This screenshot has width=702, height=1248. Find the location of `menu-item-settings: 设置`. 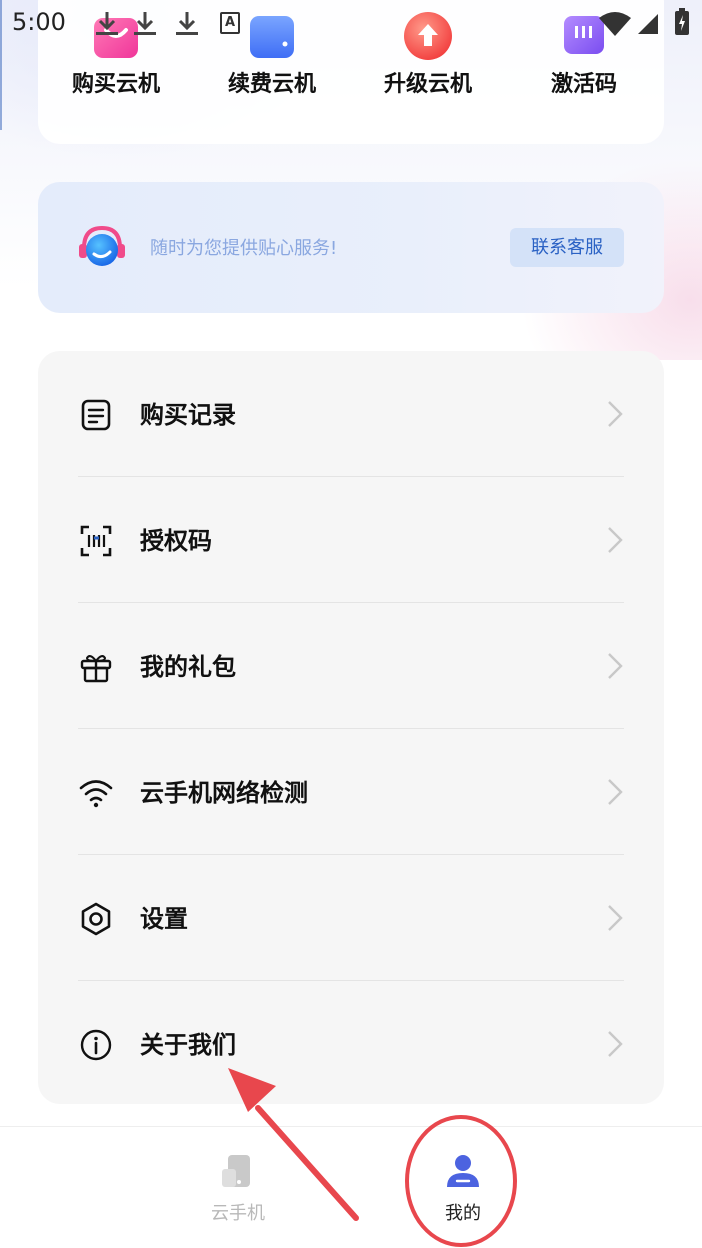

menu-item-settings: 设置 is located at coordinates (351, 917).